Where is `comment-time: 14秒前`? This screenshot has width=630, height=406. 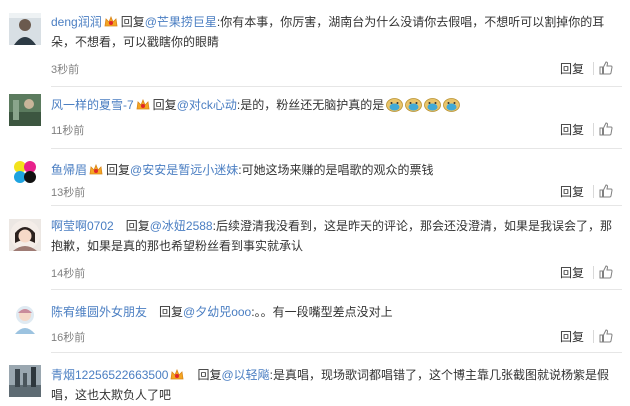 comment-time: 14秒前 is located at coordinates (68, 274).